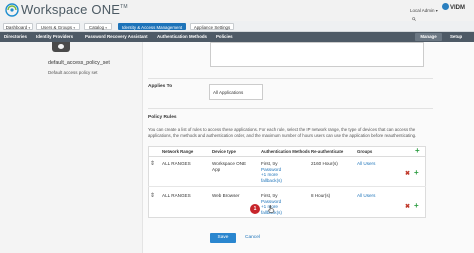  Describe the element at coordinates (116, 37) in the screenshot. I see `subnav-password-recovery-assistant: Password Recovery Assistant` at that location.